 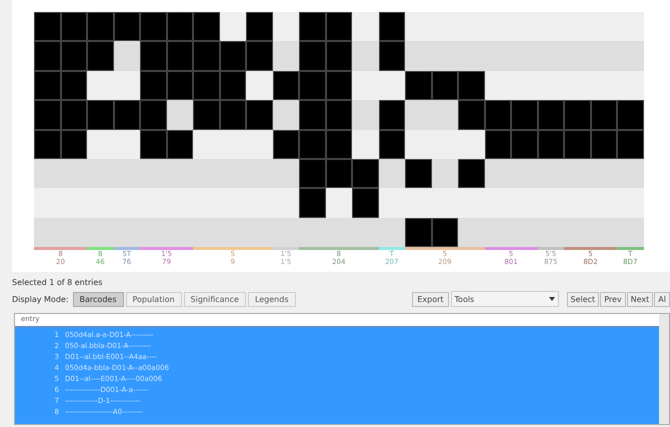 I want to click on mode-tab: Legends, so click(x=272, y=299).